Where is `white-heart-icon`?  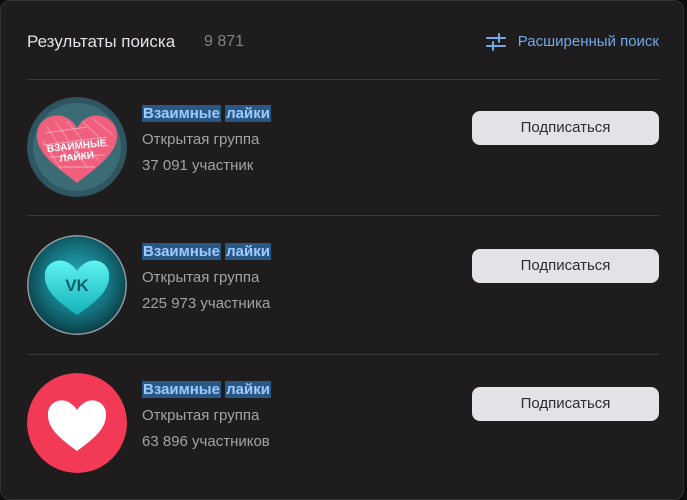
white-heart-icon is located at coordinates (77, 423).